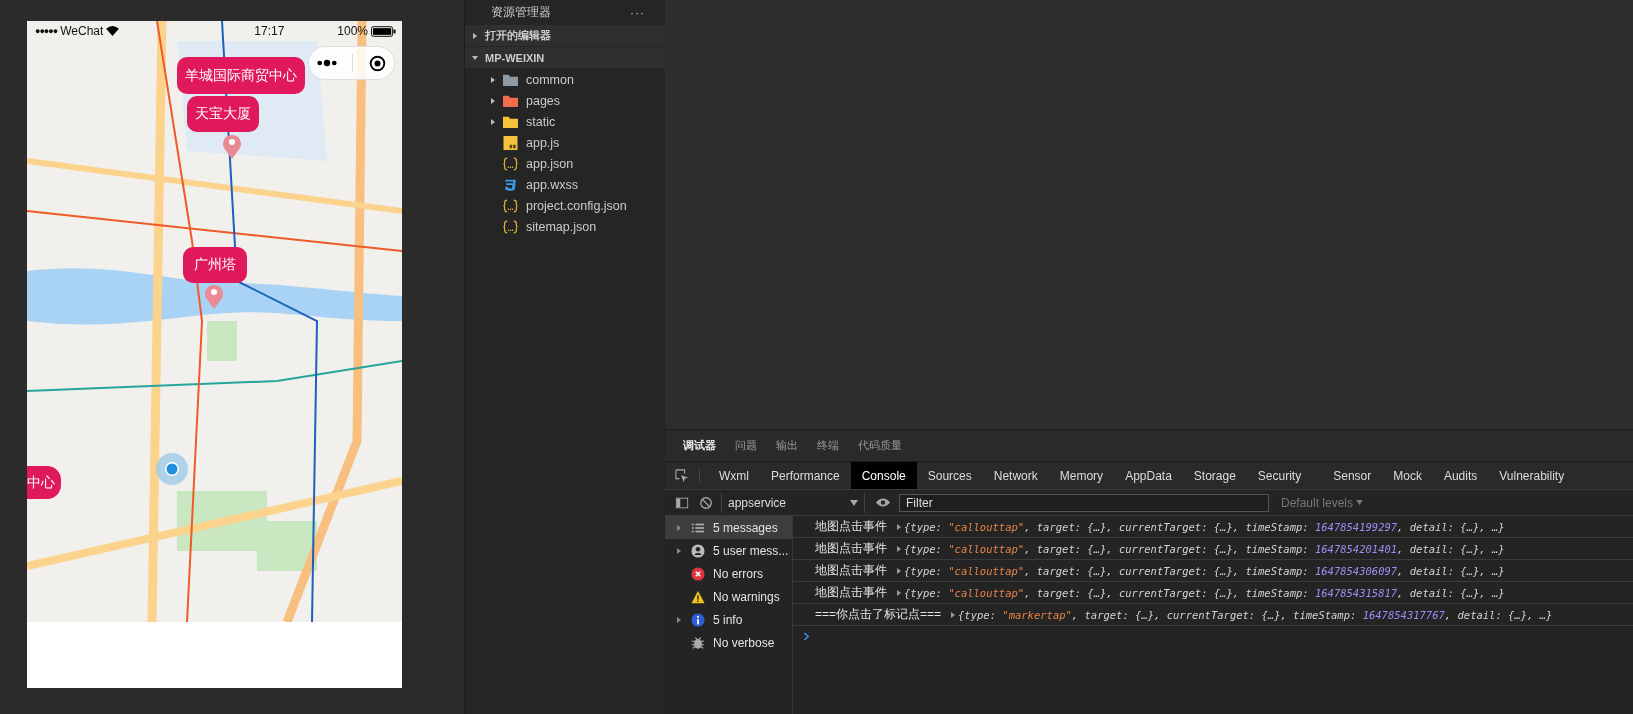  I want to click on battery-icon, so click(383, 31).